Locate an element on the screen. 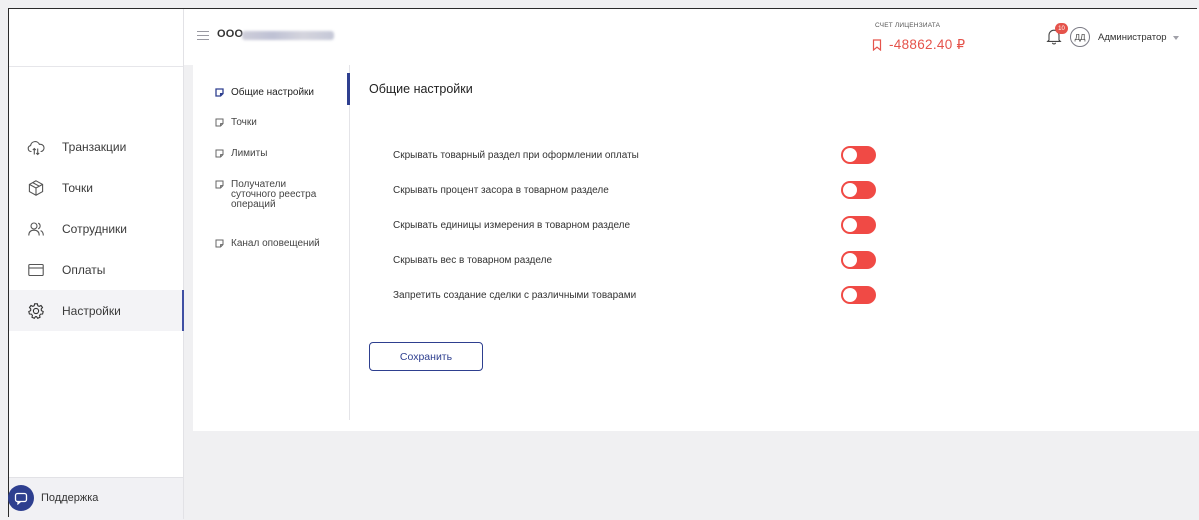 The image size is (1199, 520). setting-label: Скрывать вес в товарном разделе is located at coordinates (473, 260).